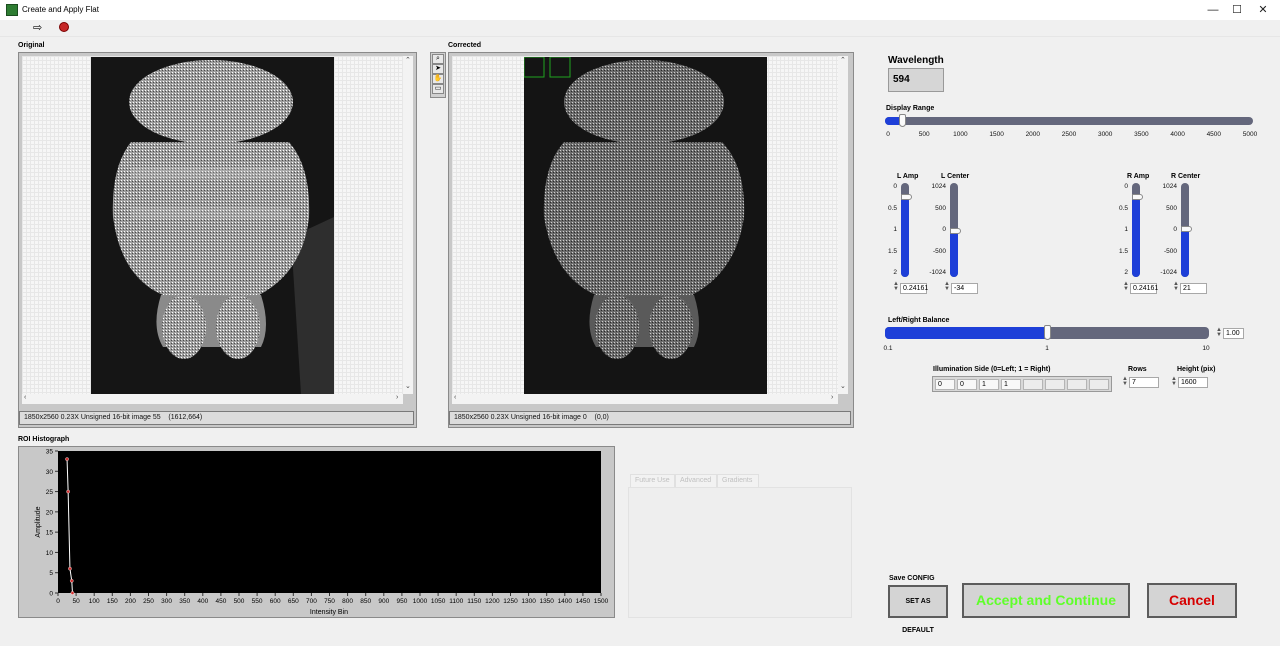 Image resolution: width=1280 pixels, height=646 pixels. I want to click on run-arrow-icon: ⇨, so click(37, 28).